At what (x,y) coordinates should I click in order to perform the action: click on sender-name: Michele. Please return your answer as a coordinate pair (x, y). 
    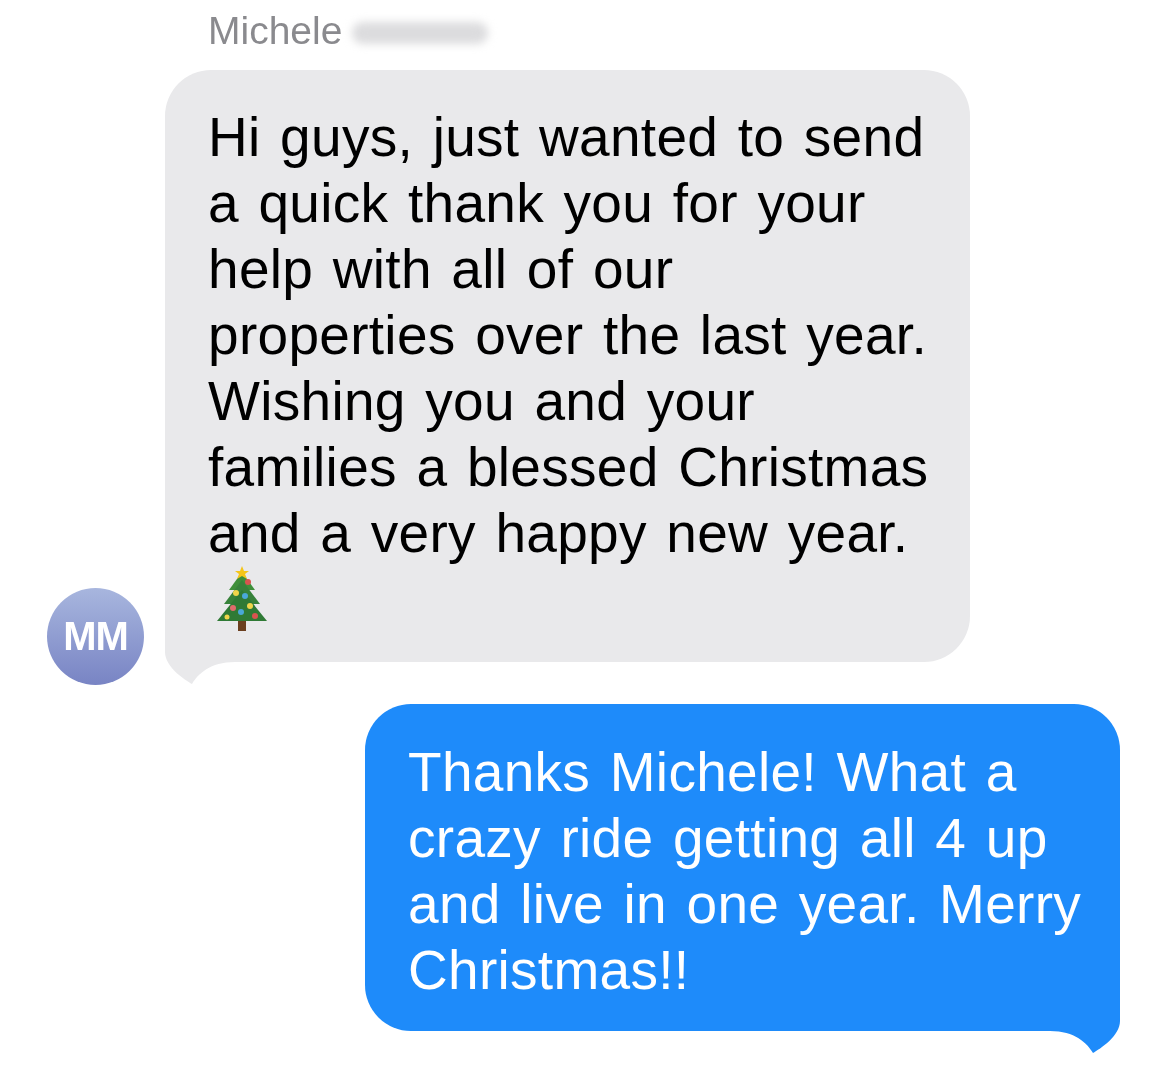
    Looking at the image, I should click on (275, 31).